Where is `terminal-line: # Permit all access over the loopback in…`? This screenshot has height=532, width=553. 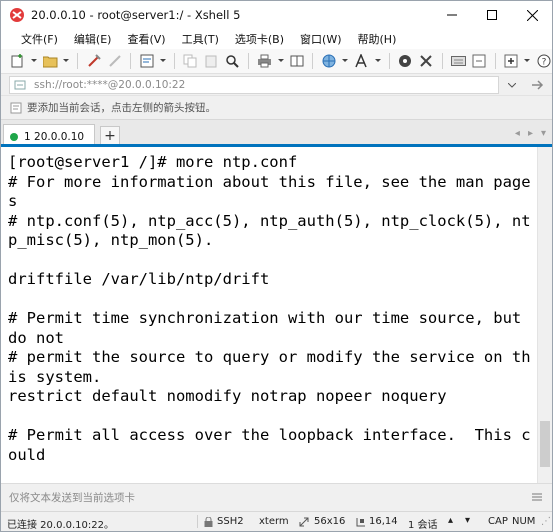 terminal-line: # Permit all access over the loopback in… is located at coordinates (269, 435).